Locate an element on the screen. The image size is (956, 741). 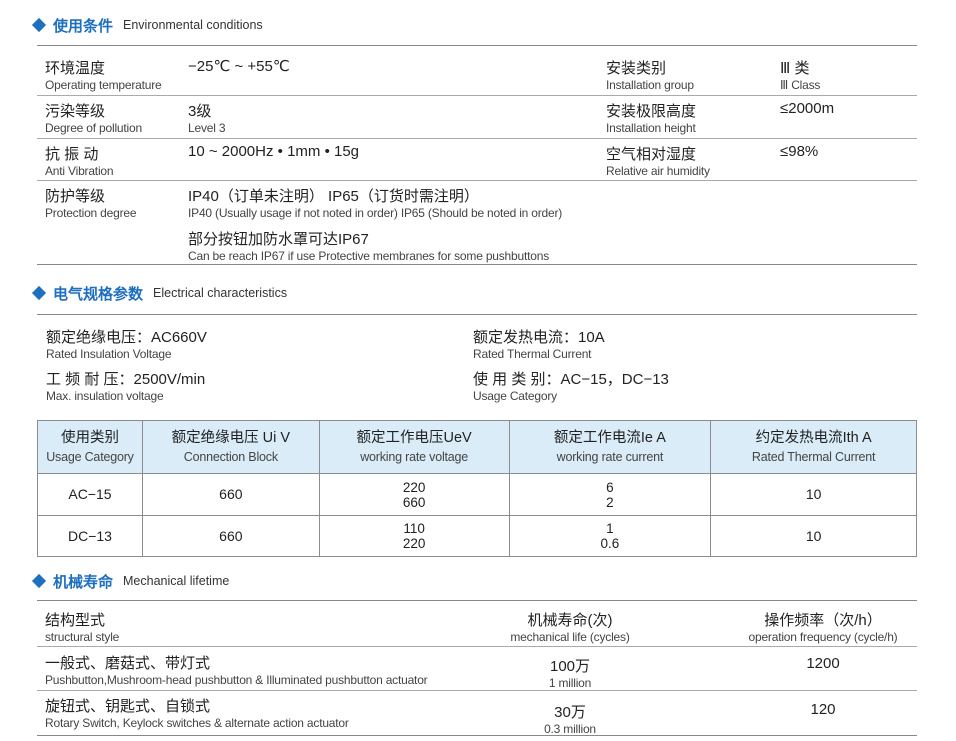
env-section-heading: 使用条件 Environmental conditions is located at coordinates (147, 25).